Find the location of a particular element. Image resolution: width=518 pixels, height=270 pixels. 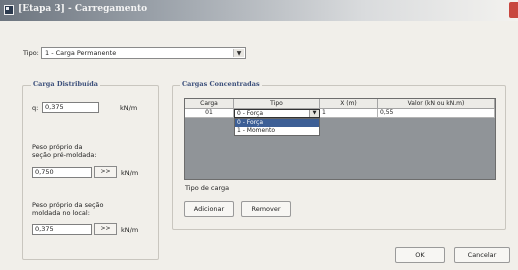

table-cell-tipo: 0 - Força ▼ is located at coordinates (277, 113).